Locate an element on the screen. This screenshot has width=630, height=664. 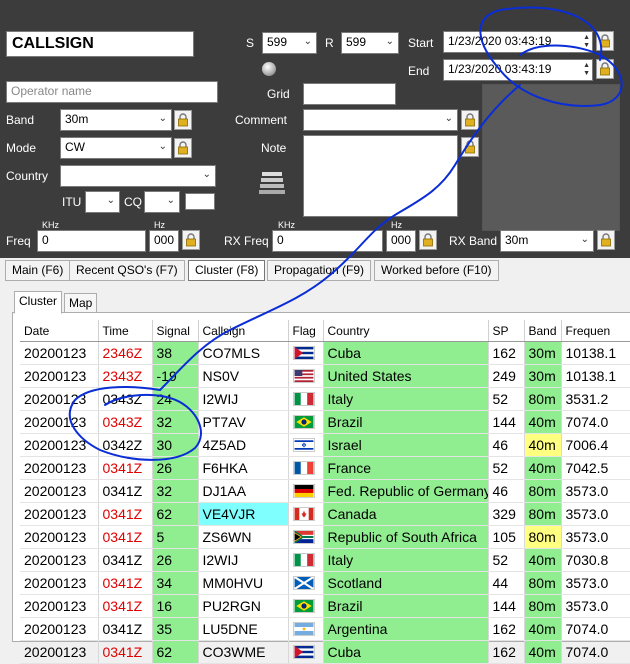
cell-callsign: ZS6WN is located at coordinates (243, 537).